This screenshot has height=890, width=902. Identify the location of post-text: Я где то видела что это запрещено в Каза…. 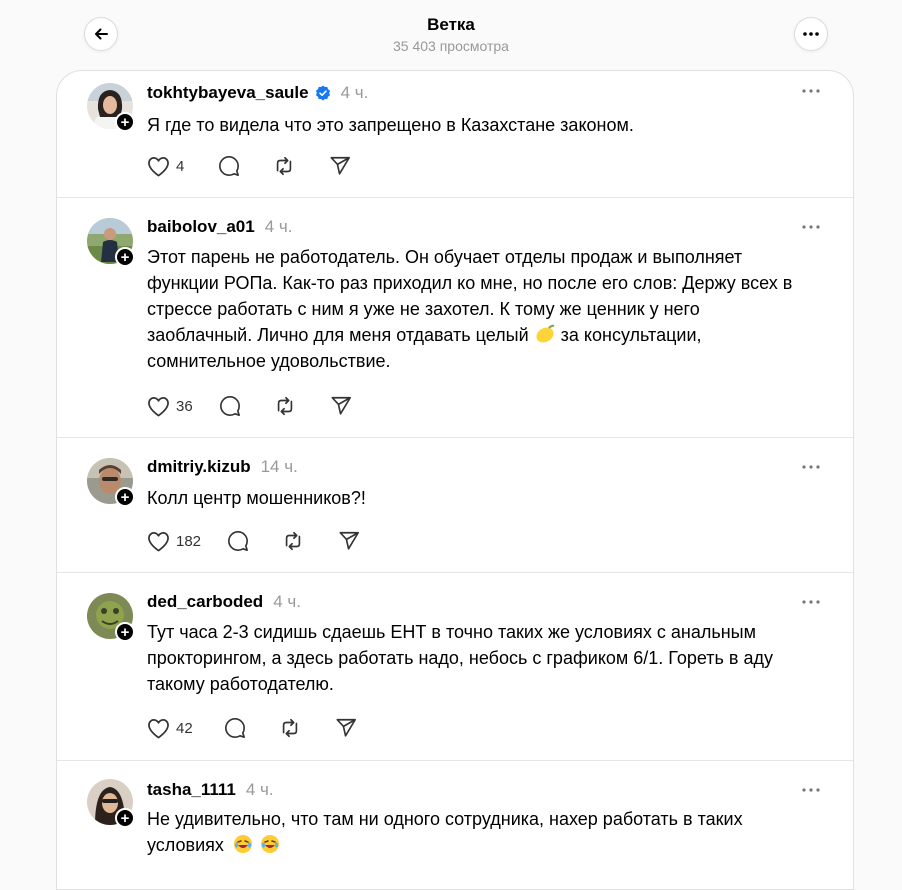
(390, 125).